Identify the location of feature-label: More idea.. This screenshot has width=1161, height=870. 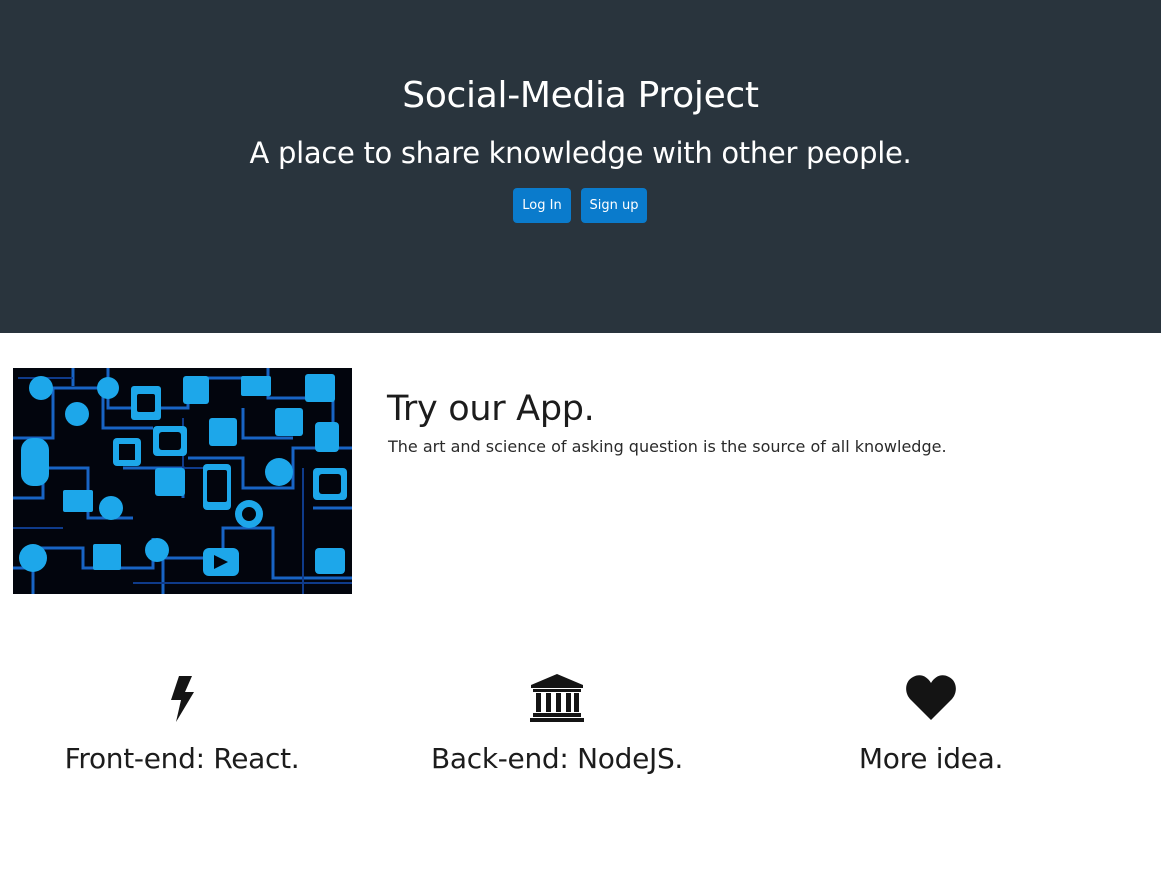
(931, 758).